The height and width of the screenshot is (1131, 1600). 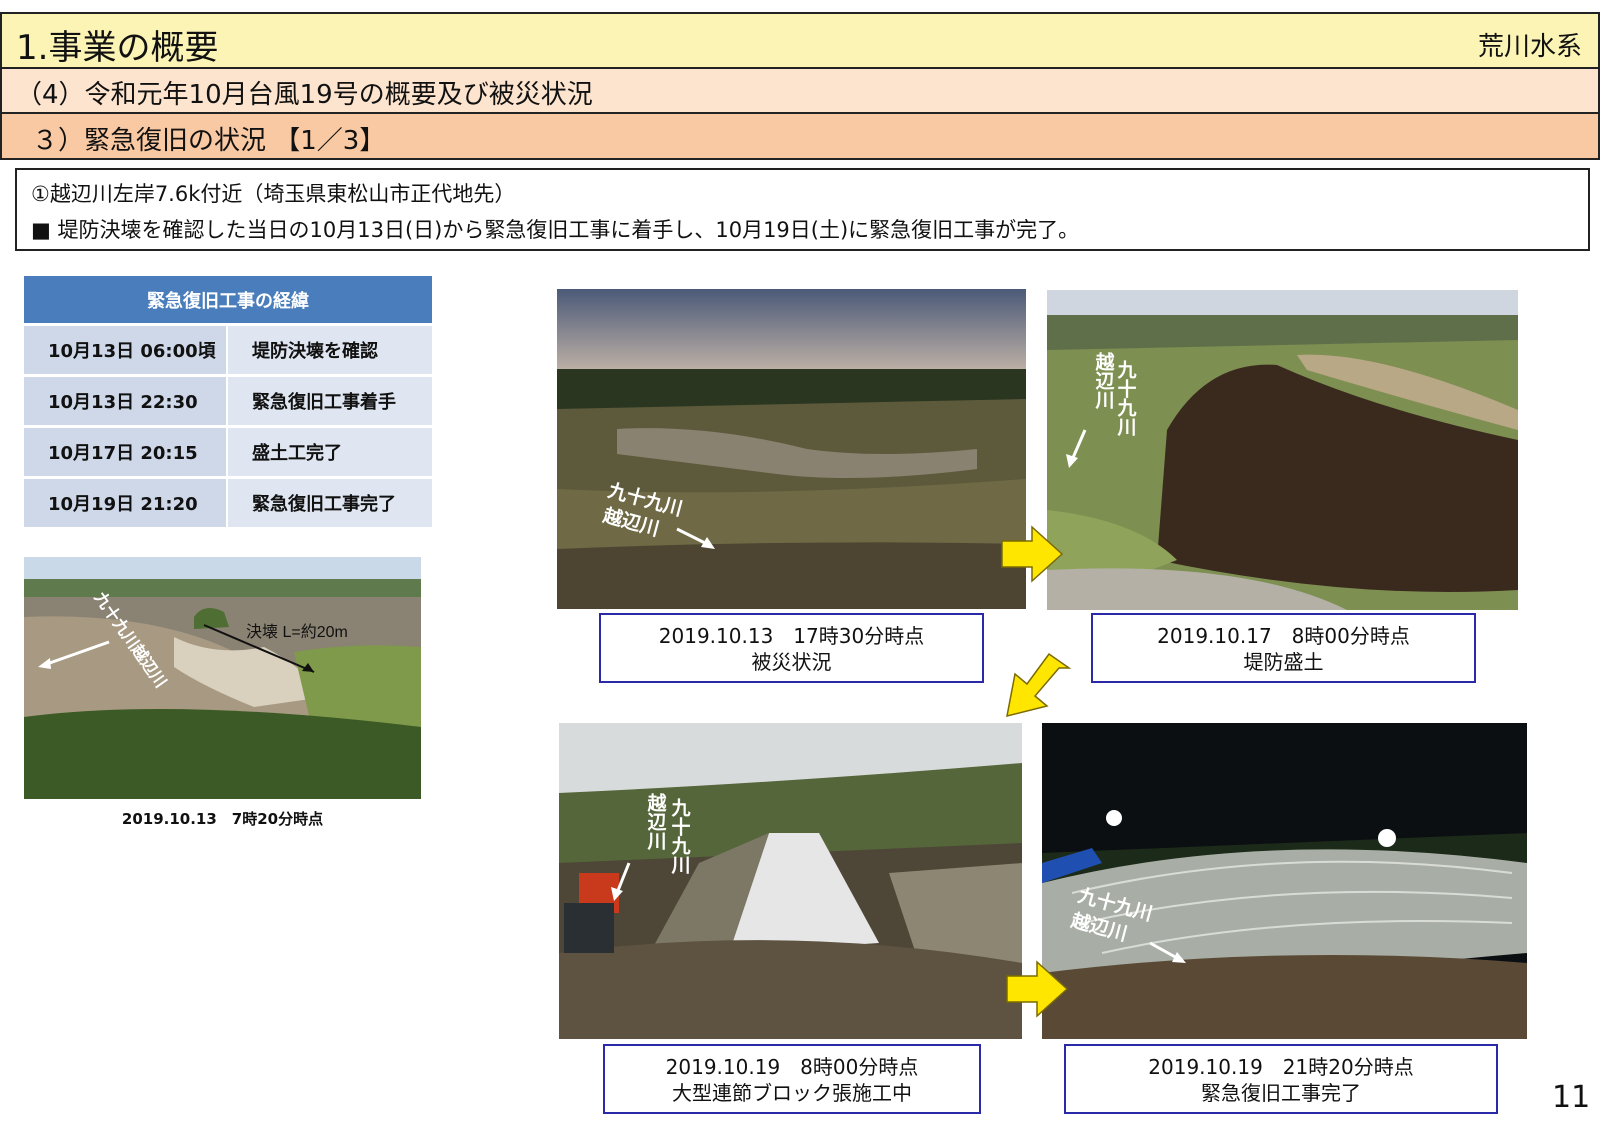 I want to click on timeline-event: 緊急復旧工事完了, so click(x=330, y=503).